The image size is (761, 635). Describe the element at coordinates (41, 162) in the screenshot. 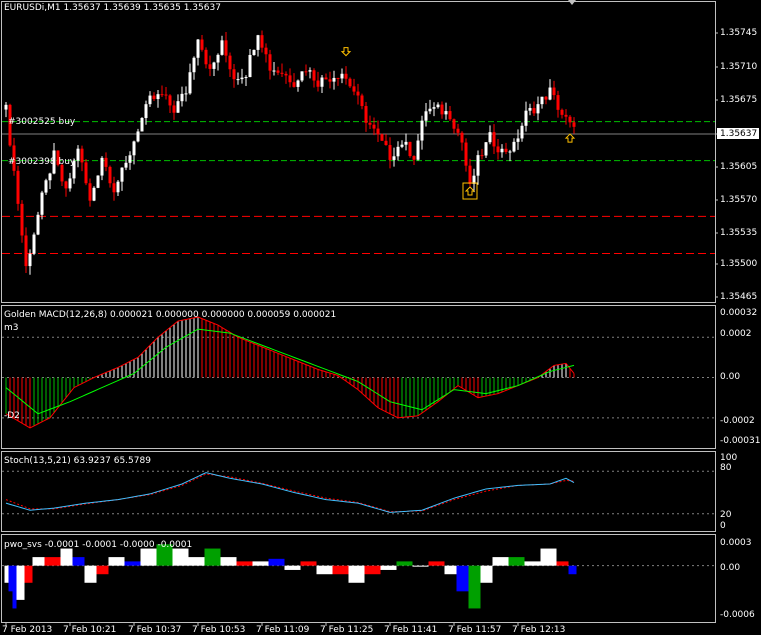

I see `order-label-3002398: #3002398 buy` at that location.